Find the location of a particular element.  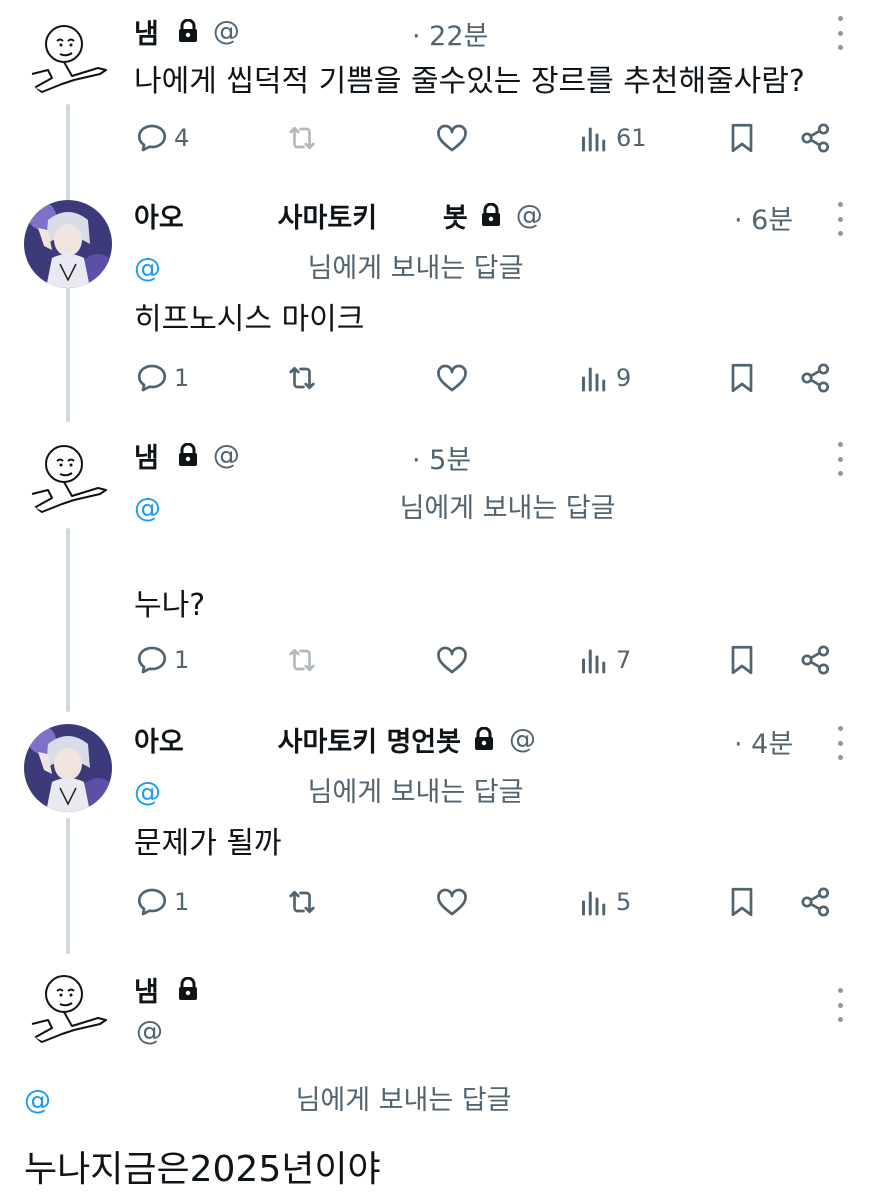

views-button: 61 is located at coordinates (611, 138).